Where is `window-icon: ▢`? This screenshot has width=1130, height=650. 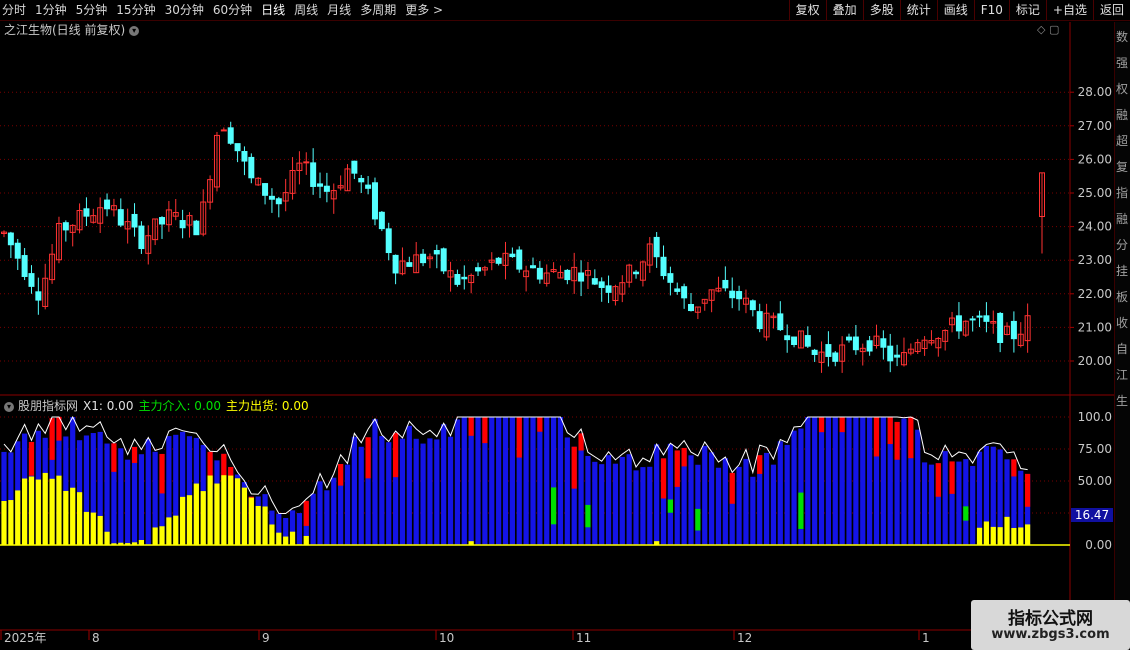
window-icon: ▢ is located at coordinates (1054, 29).